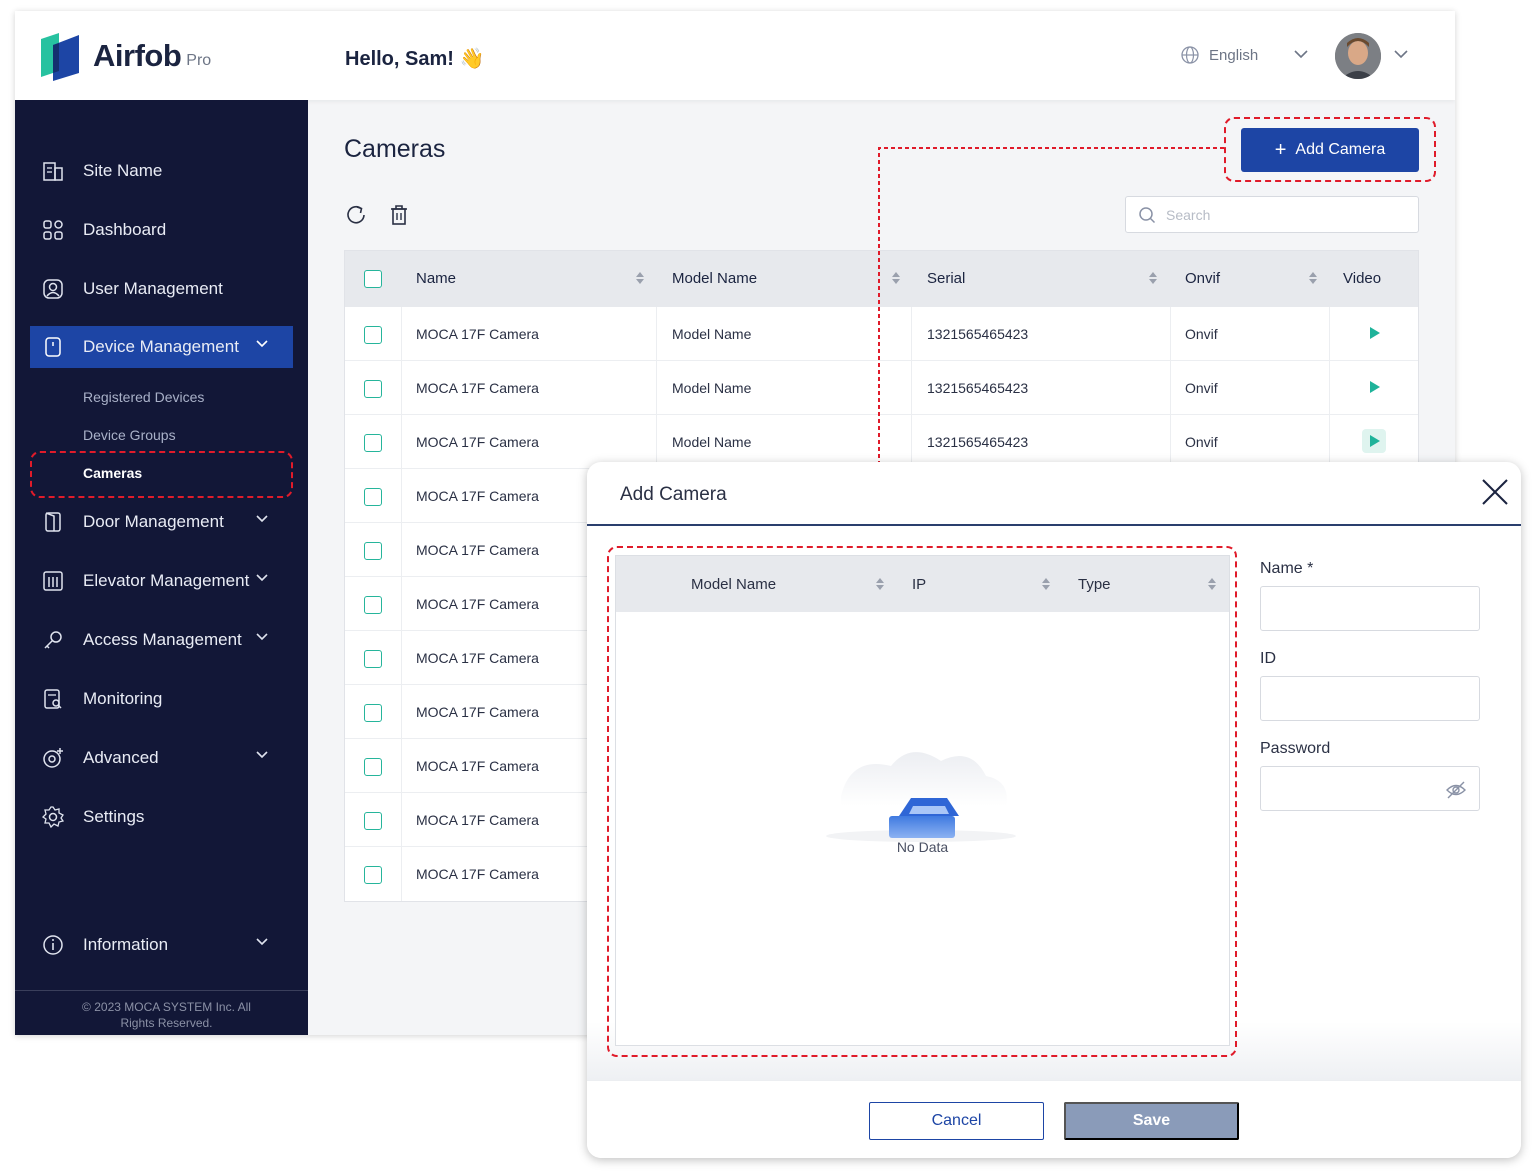 This screenshot has width=1535, height=1176. I want to click on search-icon, so click(1147, 214).